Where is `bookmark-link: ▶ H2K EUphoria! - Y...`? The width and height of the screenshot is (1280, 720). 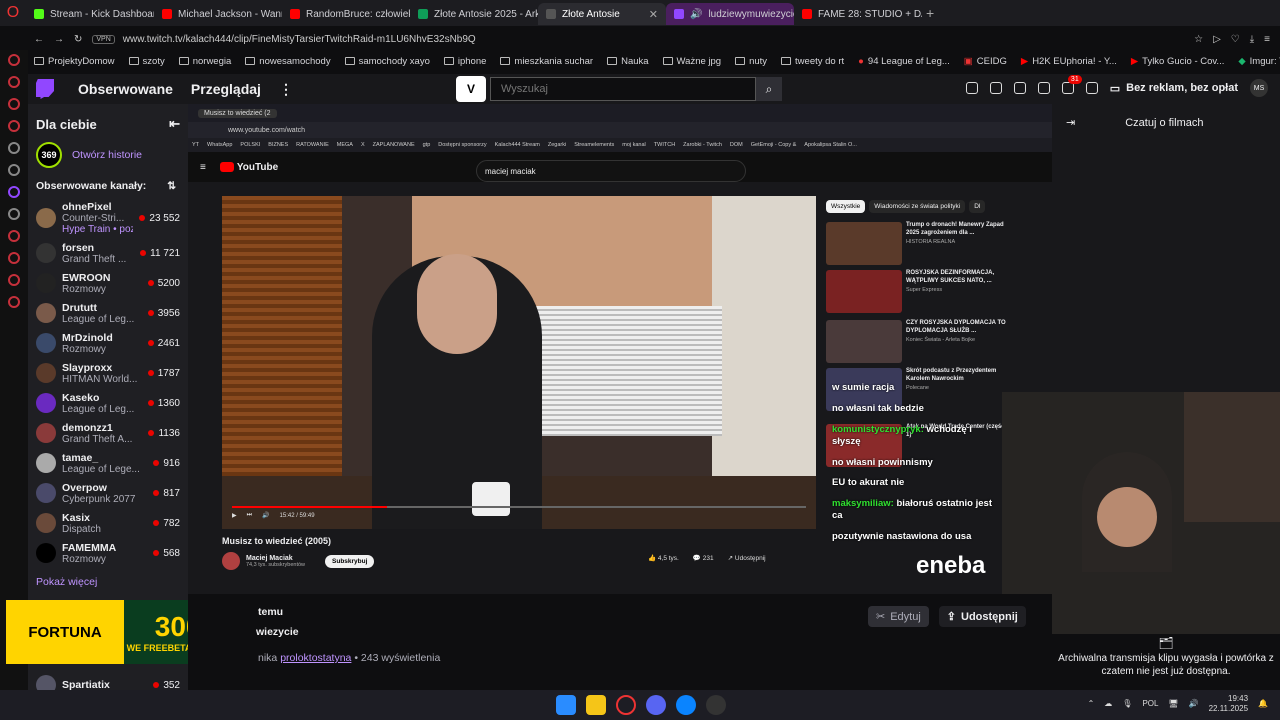 bookmark-link: ▶ H2K EUphoria! - Y... is located at coordinates (1069, 61).